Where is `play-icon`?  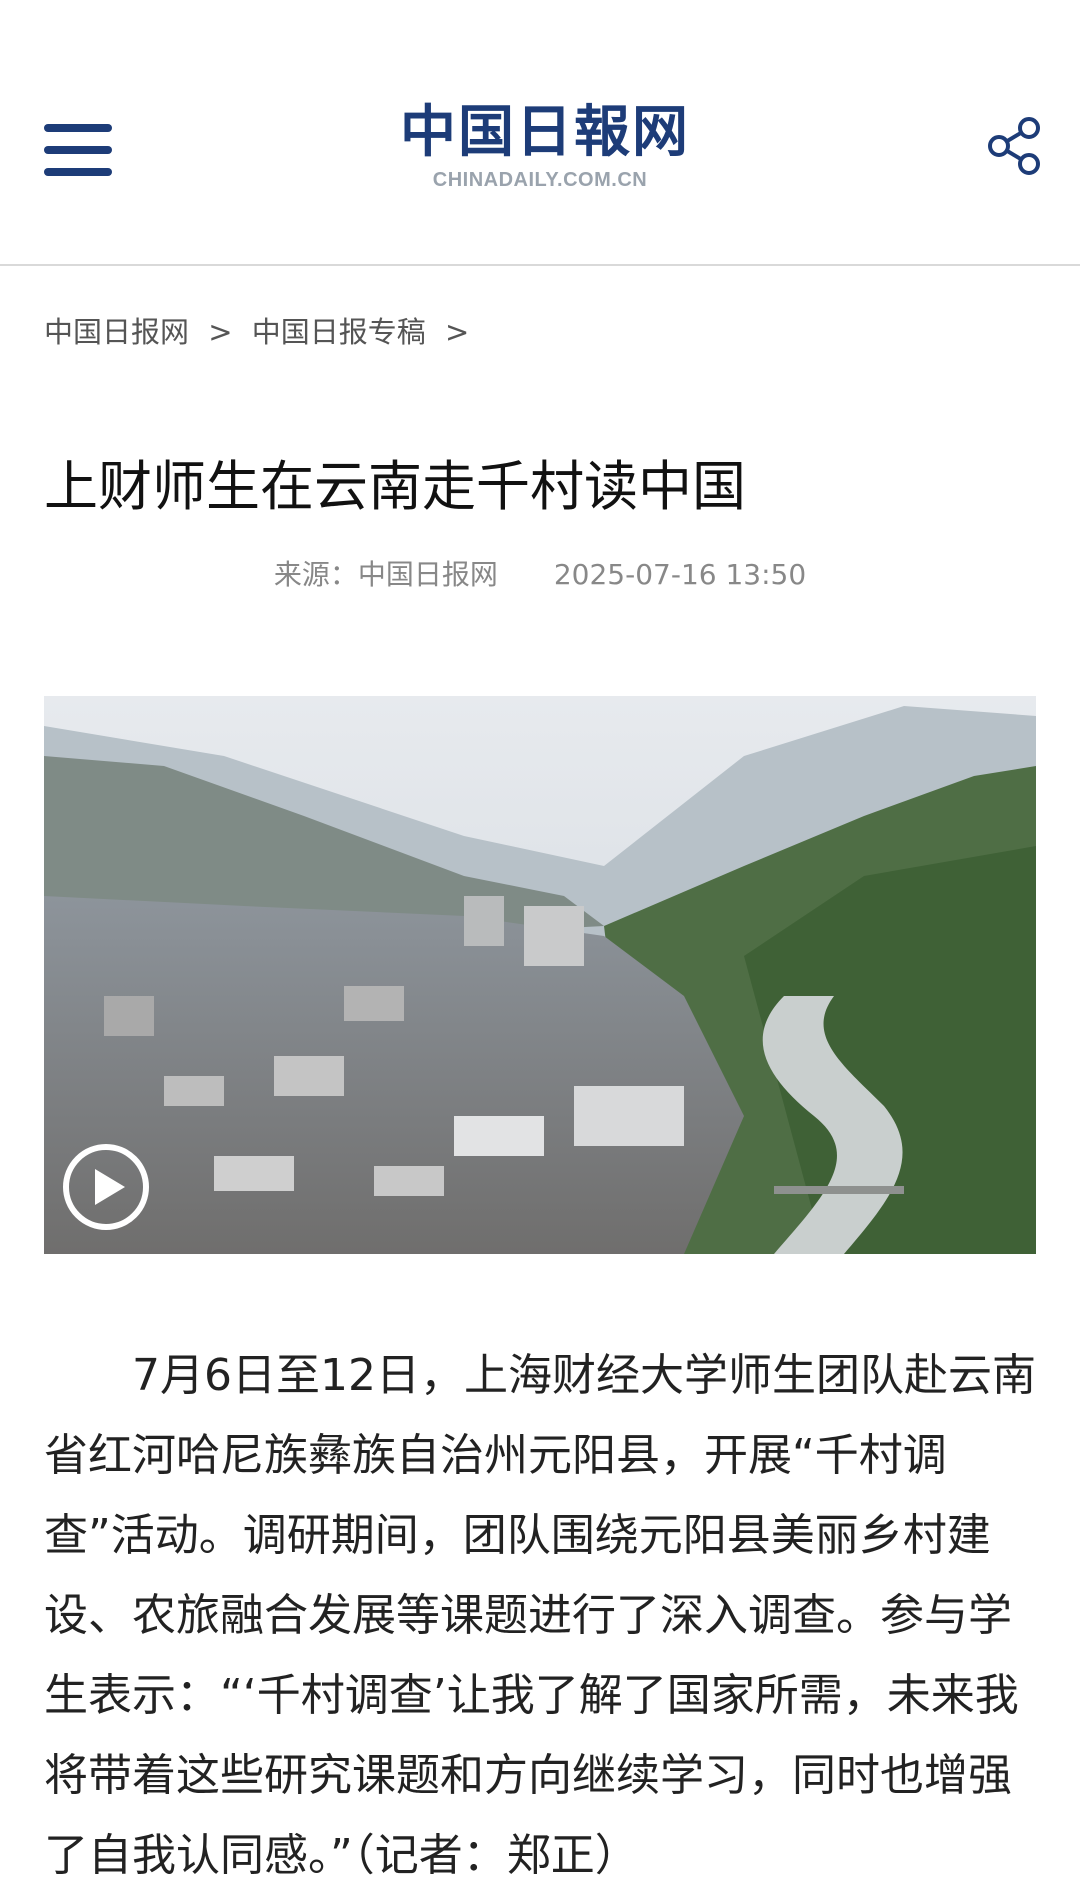
play-icon is located at coordinates (106, 1187).